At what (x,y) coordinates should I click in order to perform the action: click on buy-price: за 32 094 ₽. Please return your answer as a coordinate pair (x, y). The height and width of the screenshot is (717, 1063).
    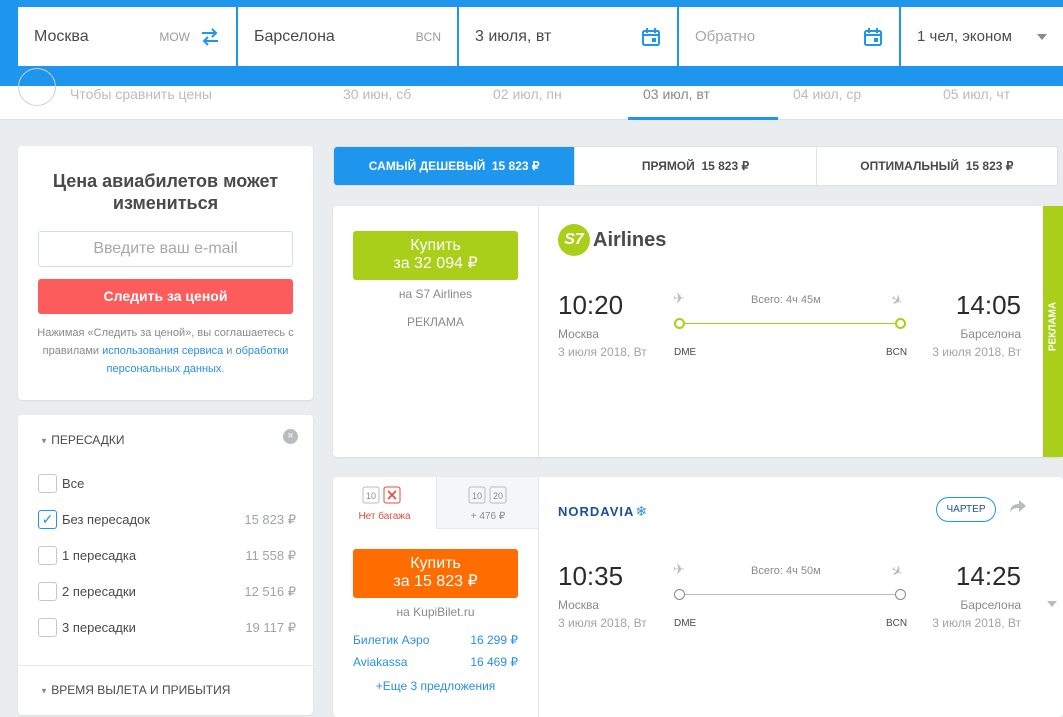
    Looking at the image, I should click on (435, 263).